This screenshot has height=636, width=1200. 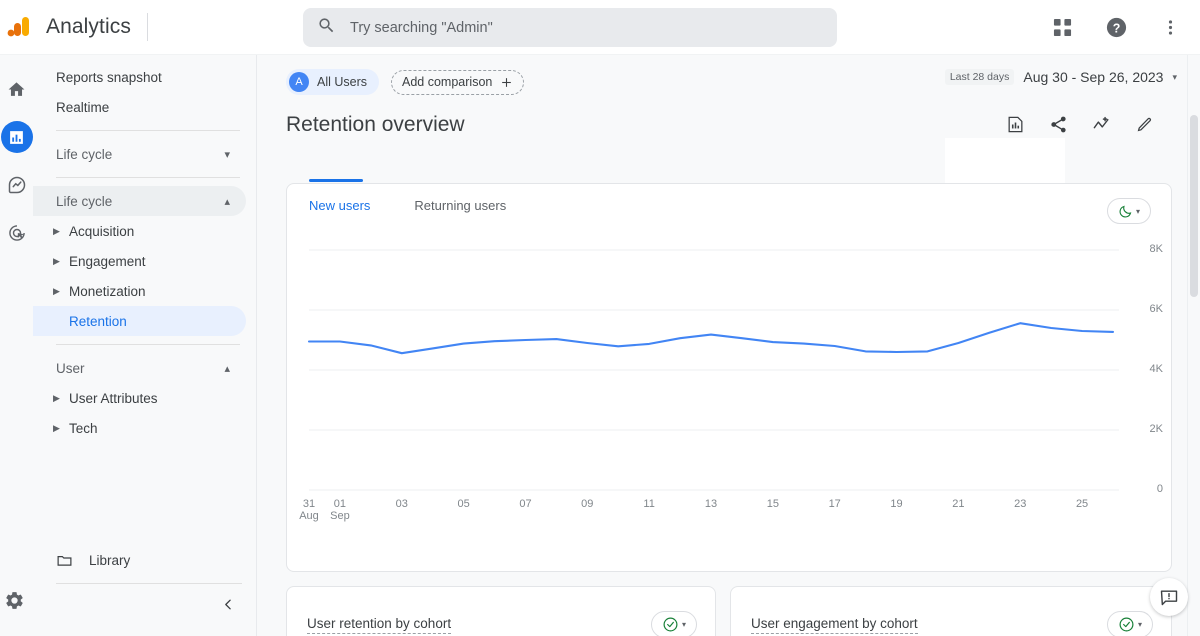 What do you see at coordinates (1156, 429) in the screenshot?
I see `y-axis-tick: 2K` at bounding box center [1156, 429].